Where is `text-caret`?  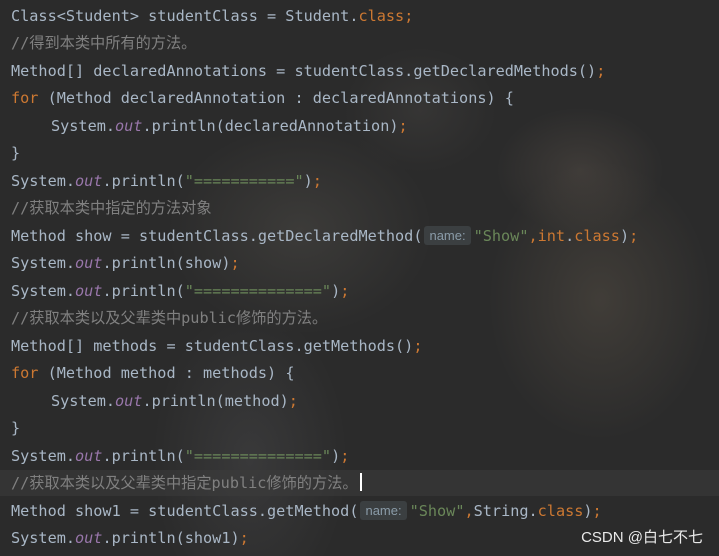
text-caret is located at coordinates (360, 482).